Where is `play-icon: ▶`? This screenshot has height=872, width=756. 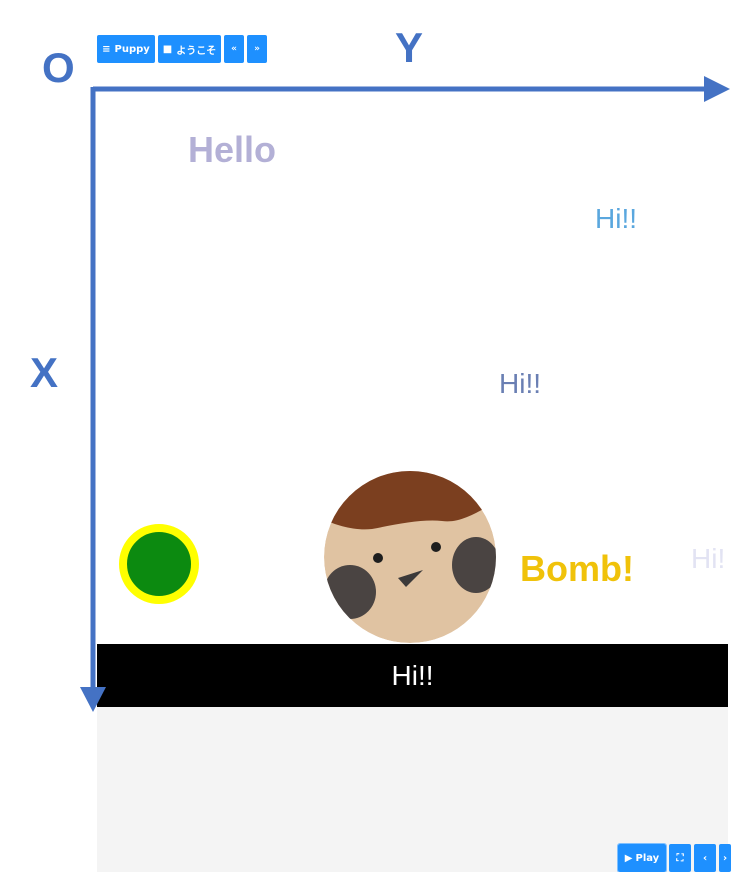 play-icon: ▶ is located at coordinates (628, 858).